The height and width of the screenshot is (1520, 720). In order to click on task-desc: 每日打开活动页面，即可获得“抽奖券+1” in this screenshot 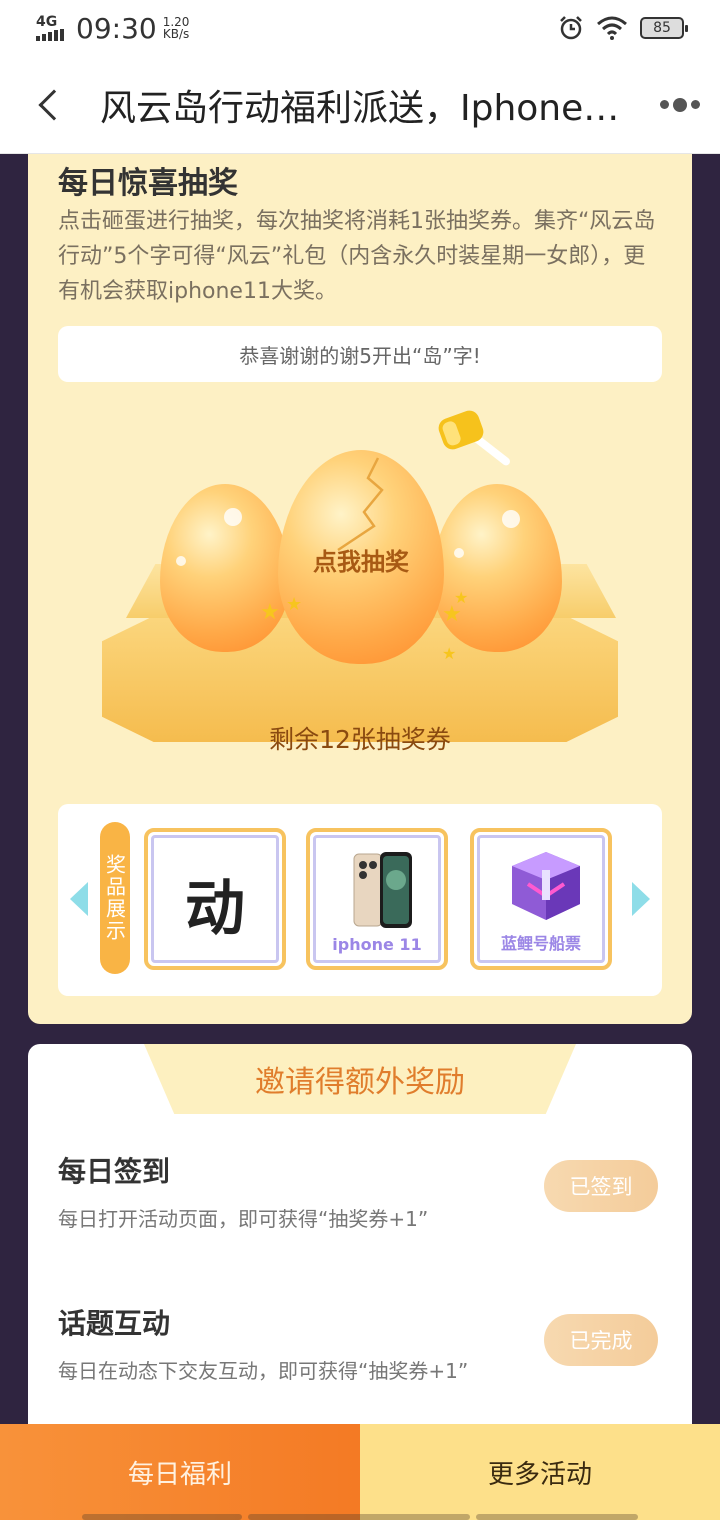, I will do `click(243, 1219)`.